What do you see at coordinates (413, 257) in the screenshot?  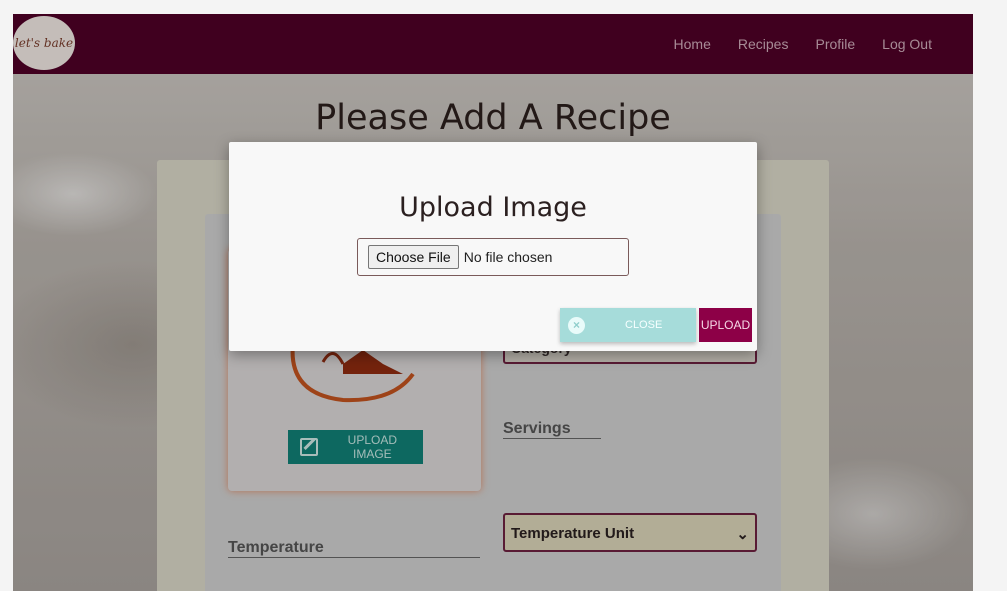 I see `choose-file-button: Choose File` at bounding box center [413, 257].